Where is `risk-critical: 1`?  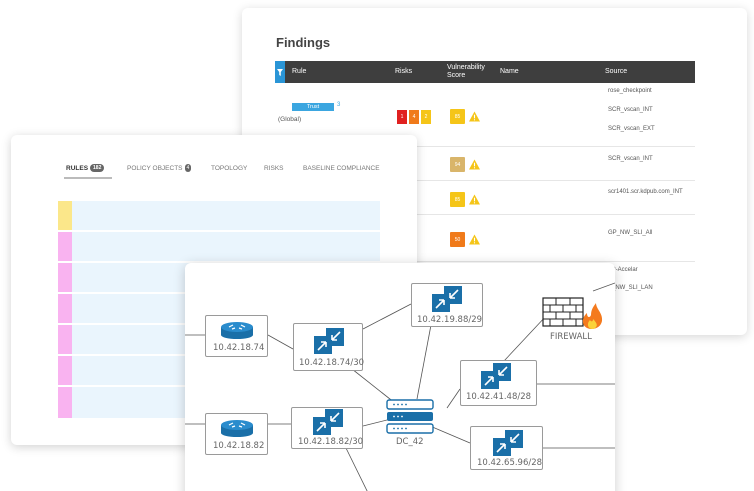
risk-critical: 1 is located at coordinates (402, 117).